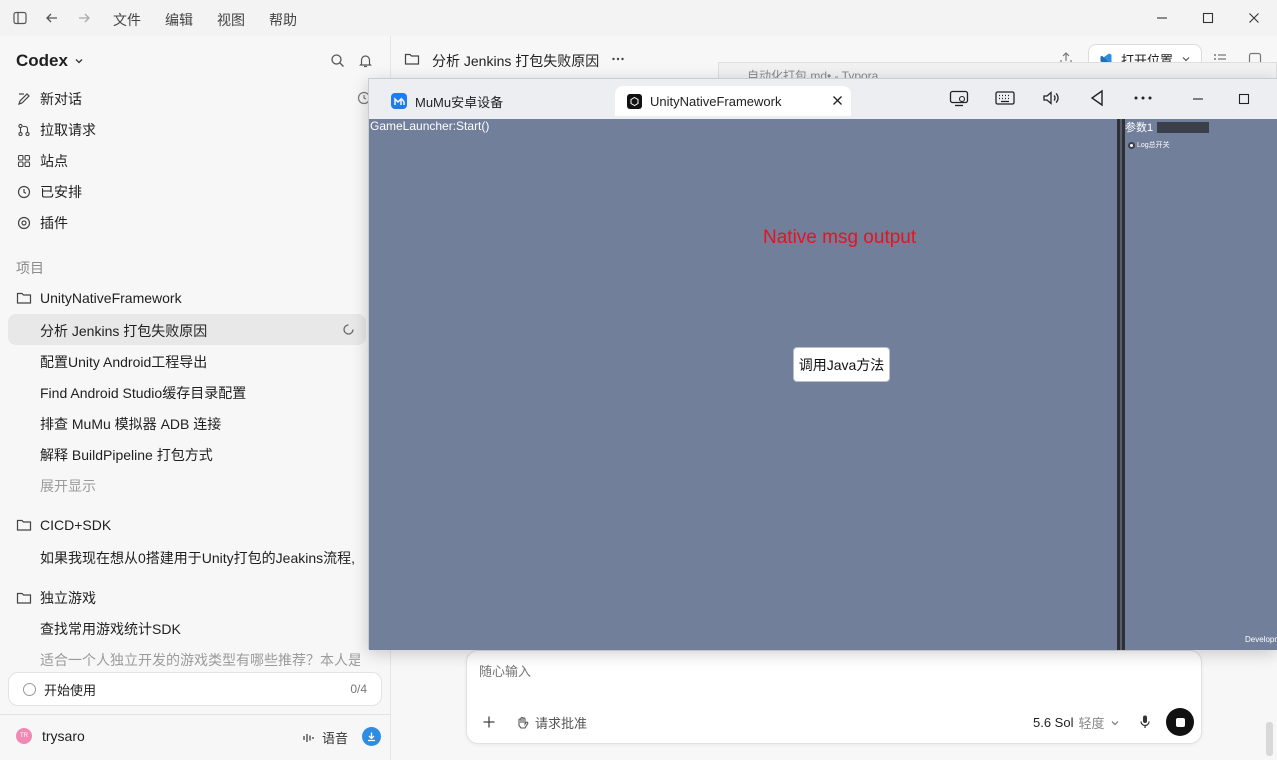 This screenshot has height=760, width=1277. Describe the element at coordinates (634, 101) in the screenshot. I see `unity-logo-icon` at that location.